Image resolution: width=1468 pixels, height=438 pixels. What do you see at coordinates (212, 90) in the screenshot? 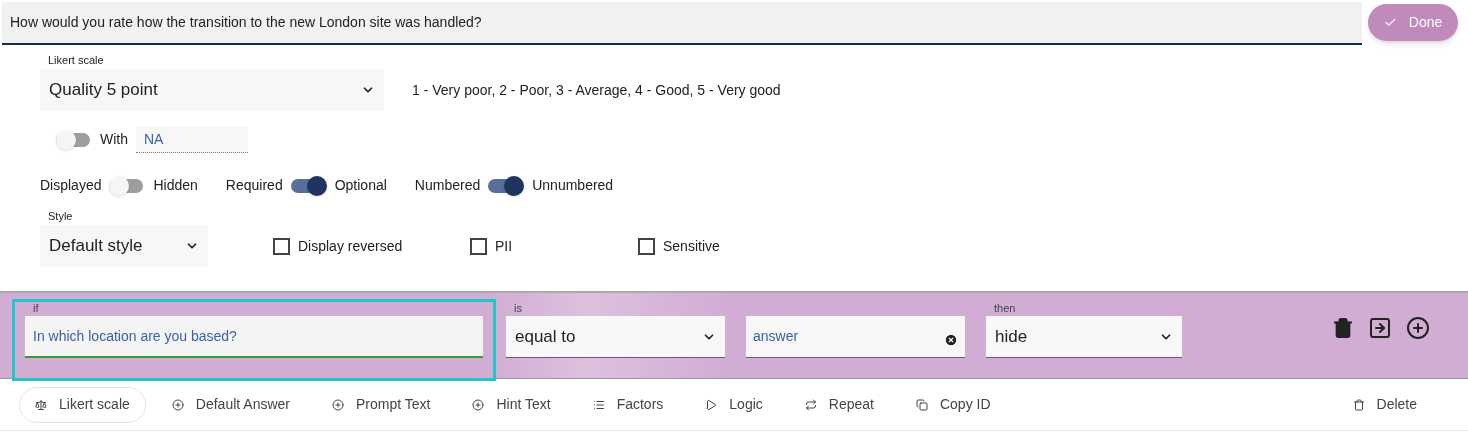
I see `likert-select: Quality 5 point` at bounding box center [212, 90].